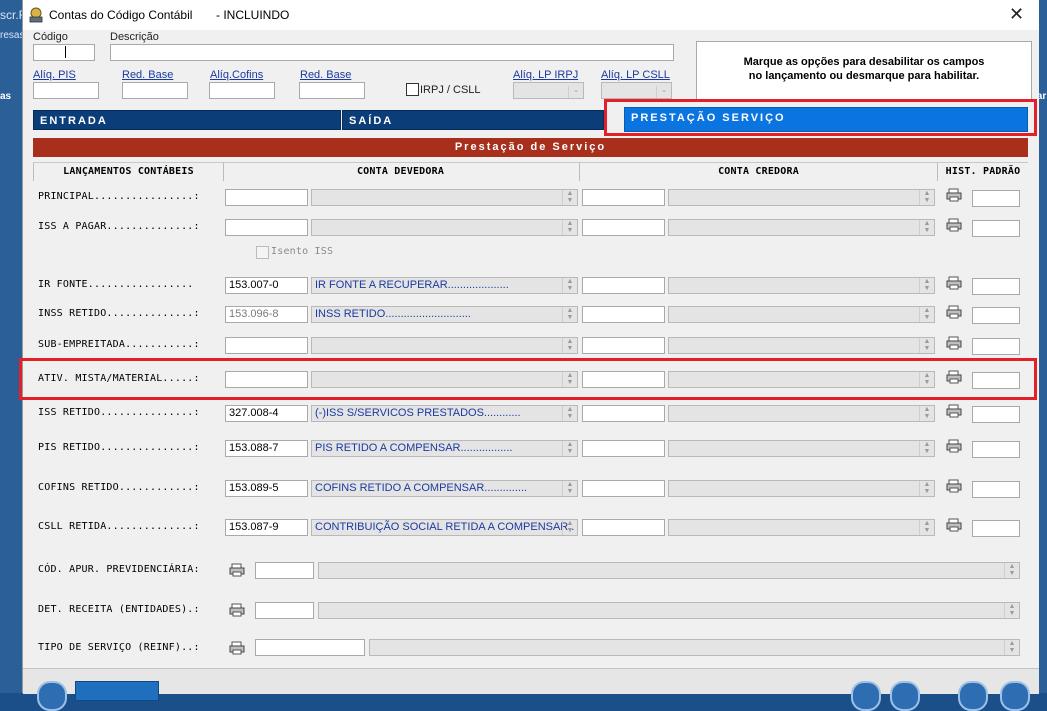 Image resolution: width=1047 pixels, height=711 pixels. What do you see at coordinates (636, 90) in the screenshot?
I see `aliq-lp-csll-select: ⌄` at bounding box center [636, 90].